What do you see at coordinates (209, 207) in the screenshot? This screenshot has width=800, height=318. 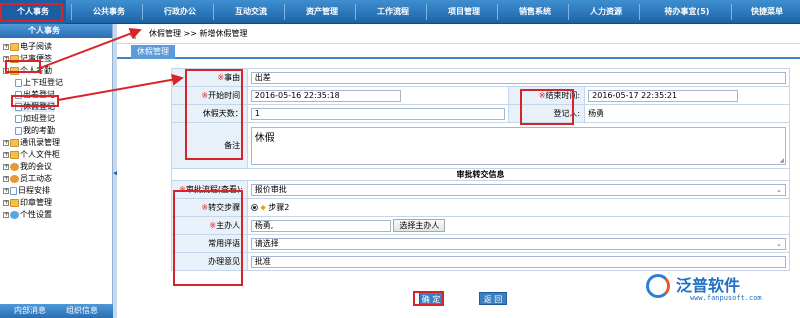 I see `step-label: ※转交步骤:` at bounding box center [209, 207].